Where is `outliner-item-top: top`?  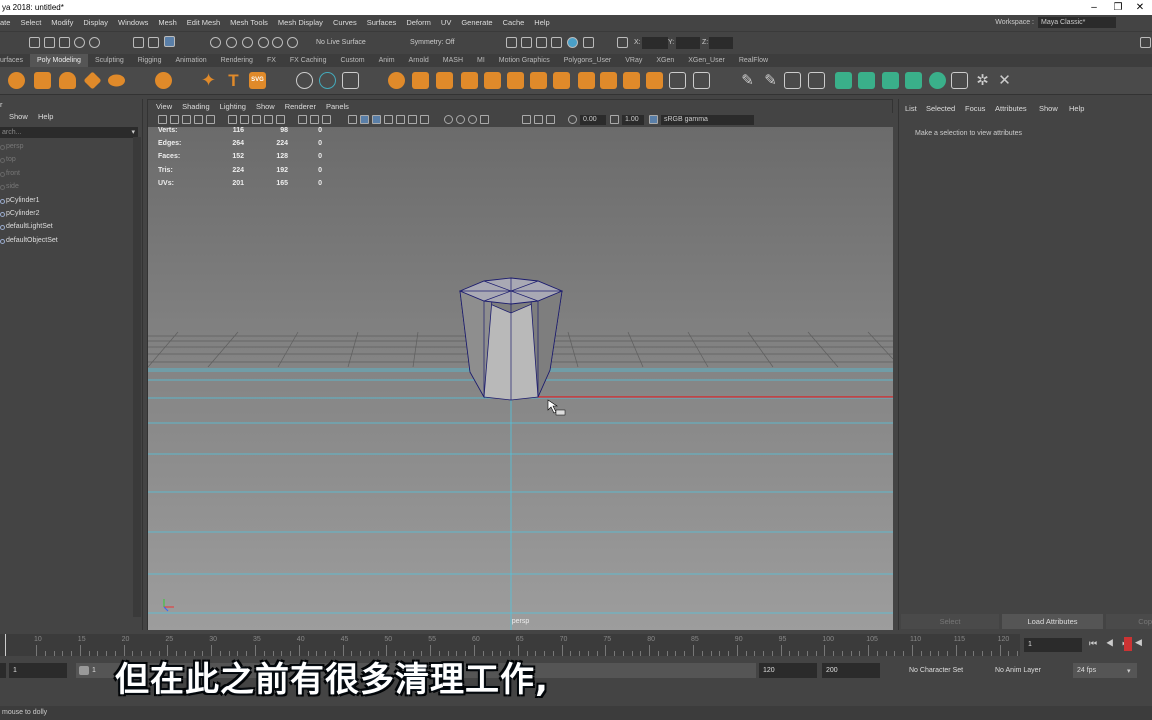
outliner-item-top: top is located at coordinates (8, 160).